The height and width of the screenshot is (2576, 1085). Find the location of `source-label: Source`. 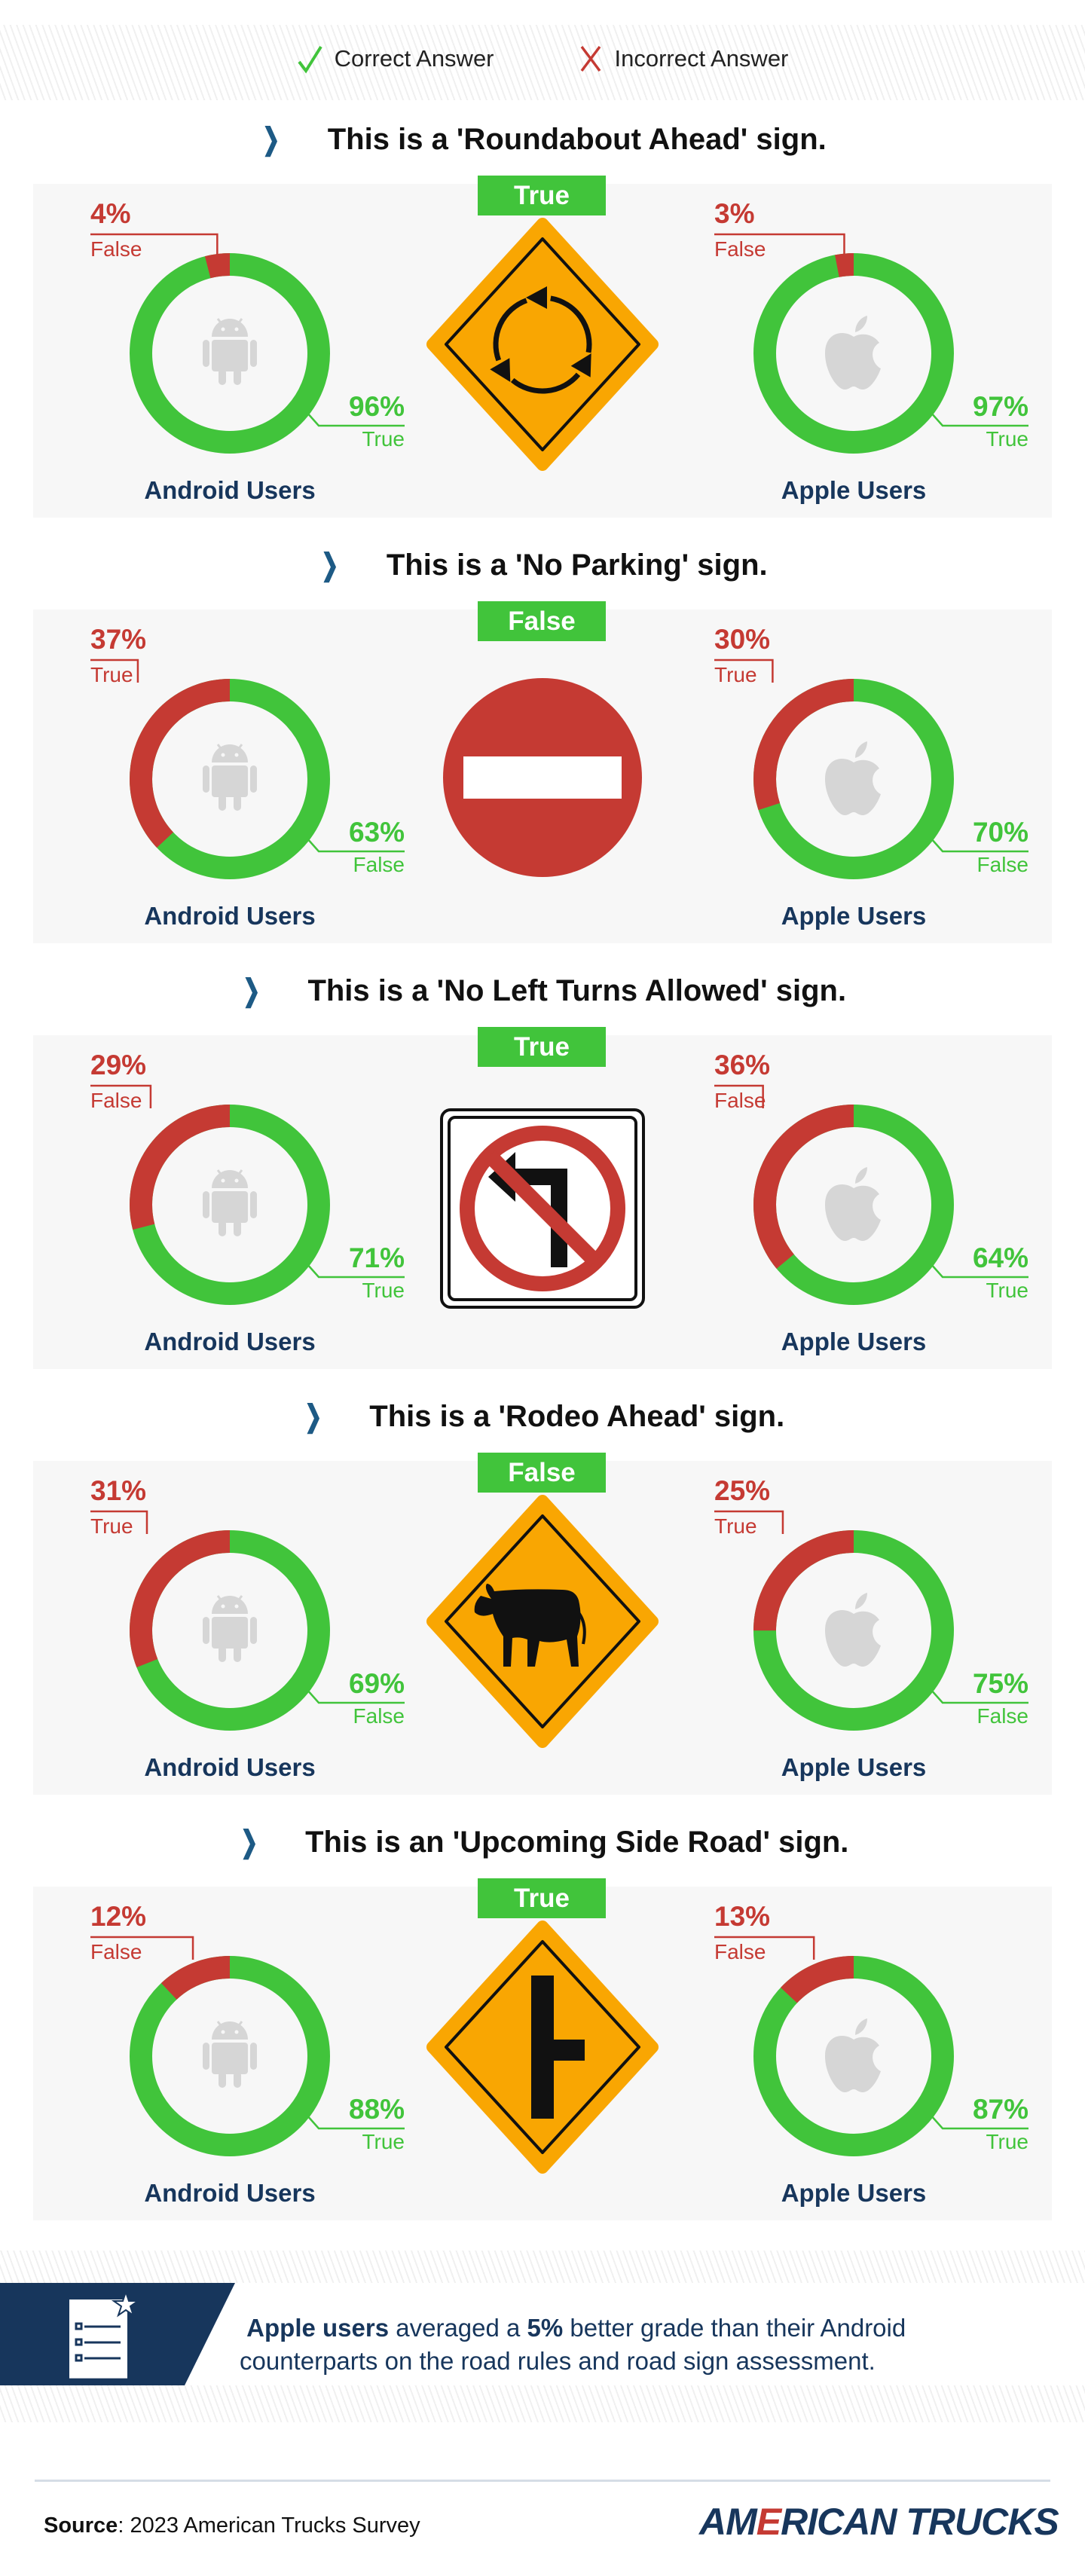

source-label: Source is located at coordinates (81, 2525).